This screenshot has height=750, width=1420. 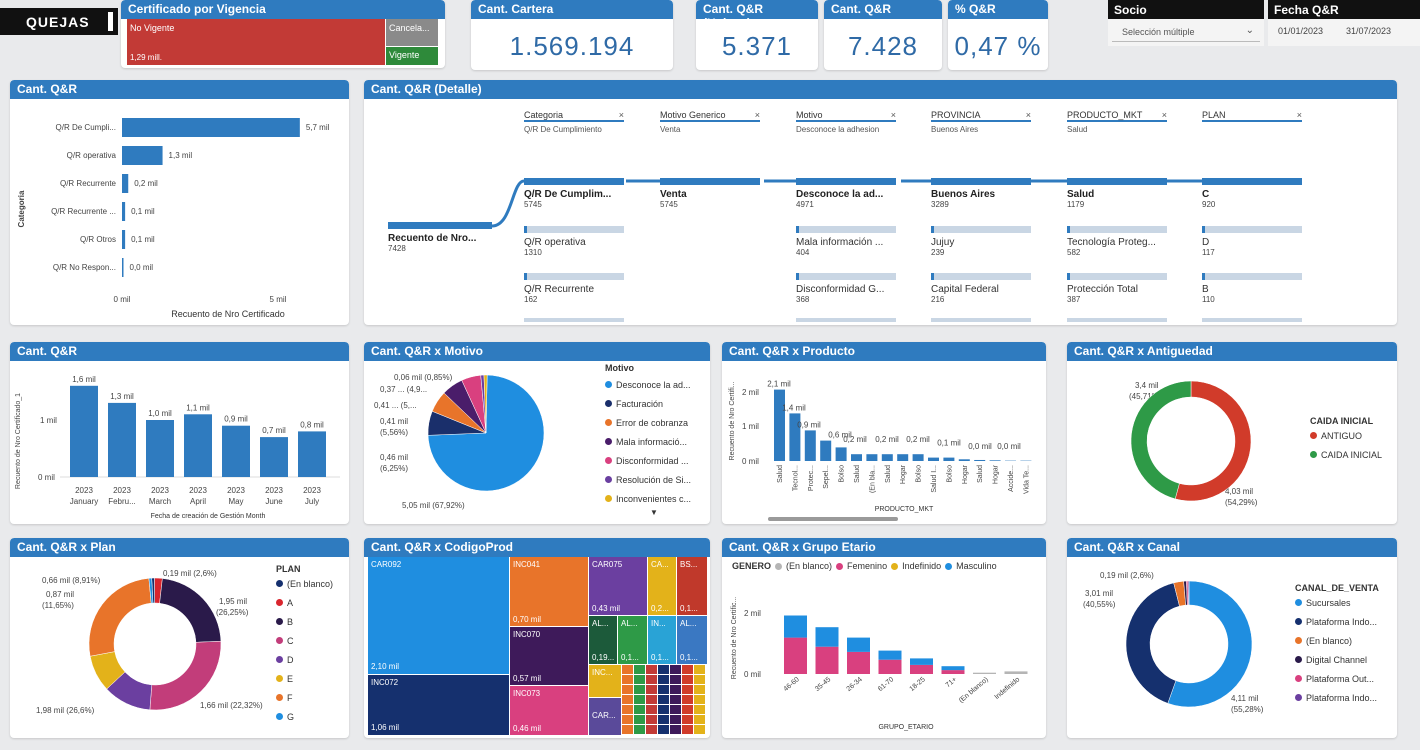 I want to click on plan-legend-item: F, so click(x=312, y=697).